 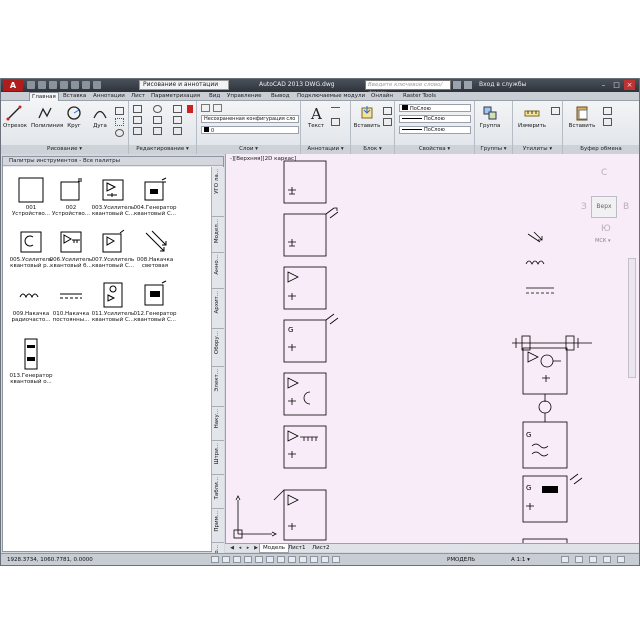 What do you see at coordinates (100, 117) in the screenshot?
I see `arc-button: Дуга` at bounding box center [100, 117].